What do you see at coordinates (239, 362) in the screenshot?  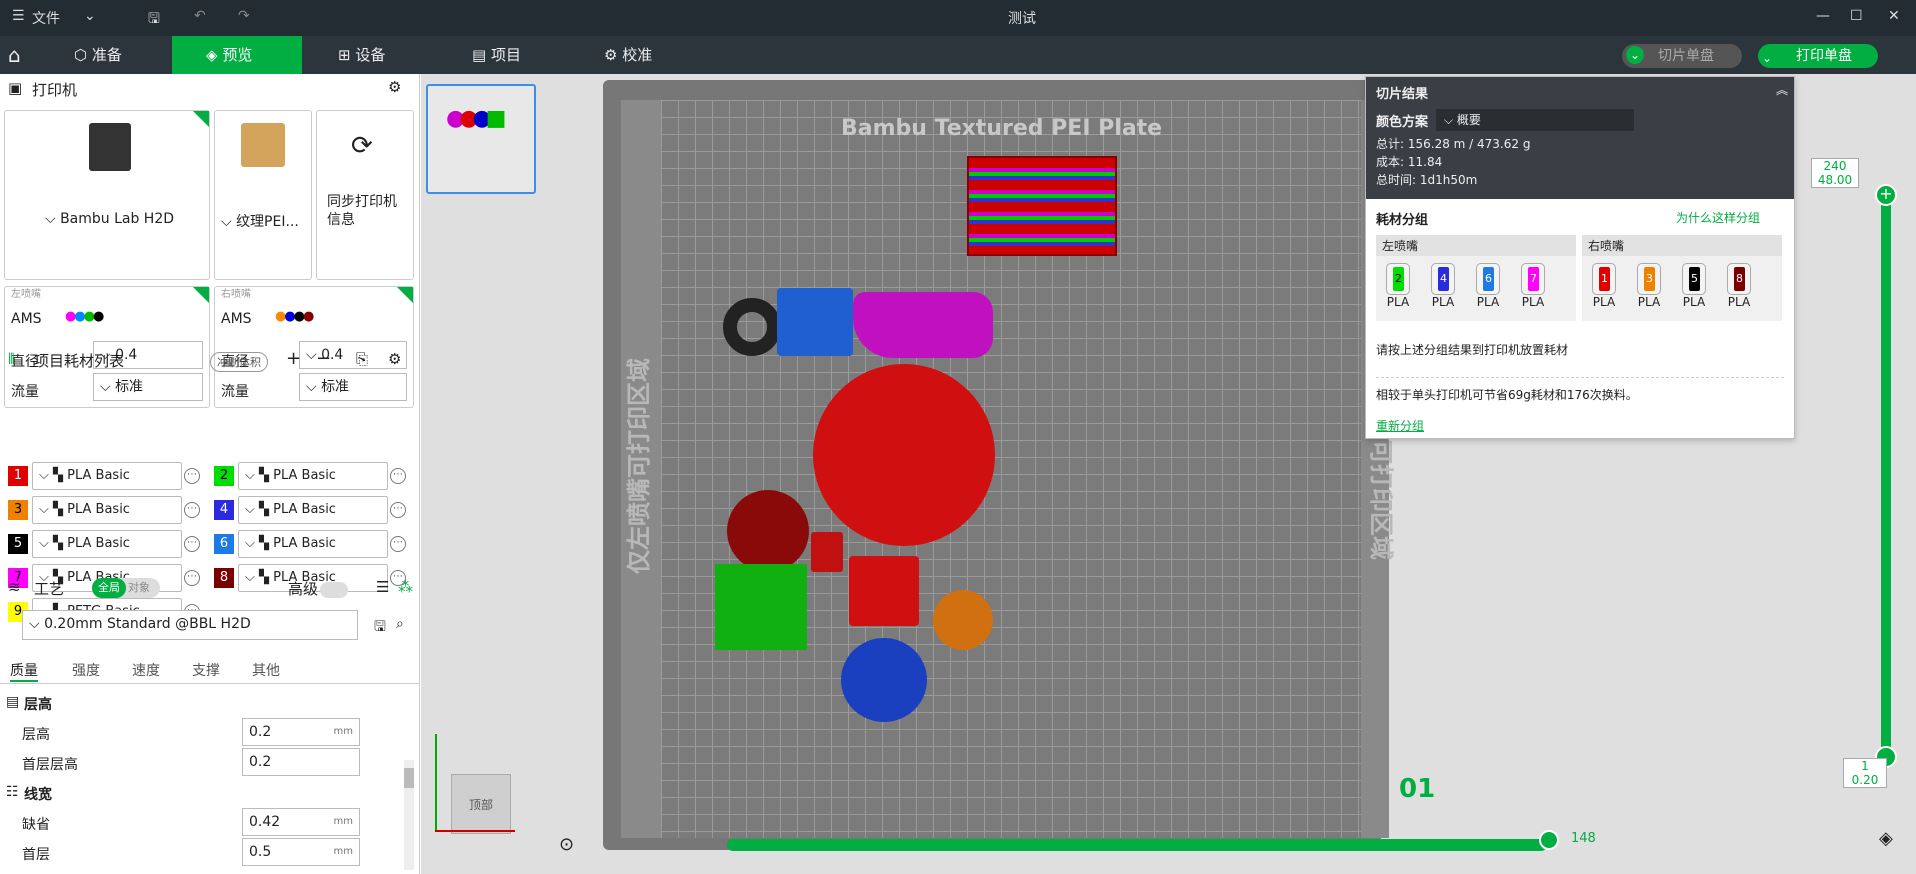 I see `flush-volume-button: 冲刷体积` at bounding box center [239, 362].